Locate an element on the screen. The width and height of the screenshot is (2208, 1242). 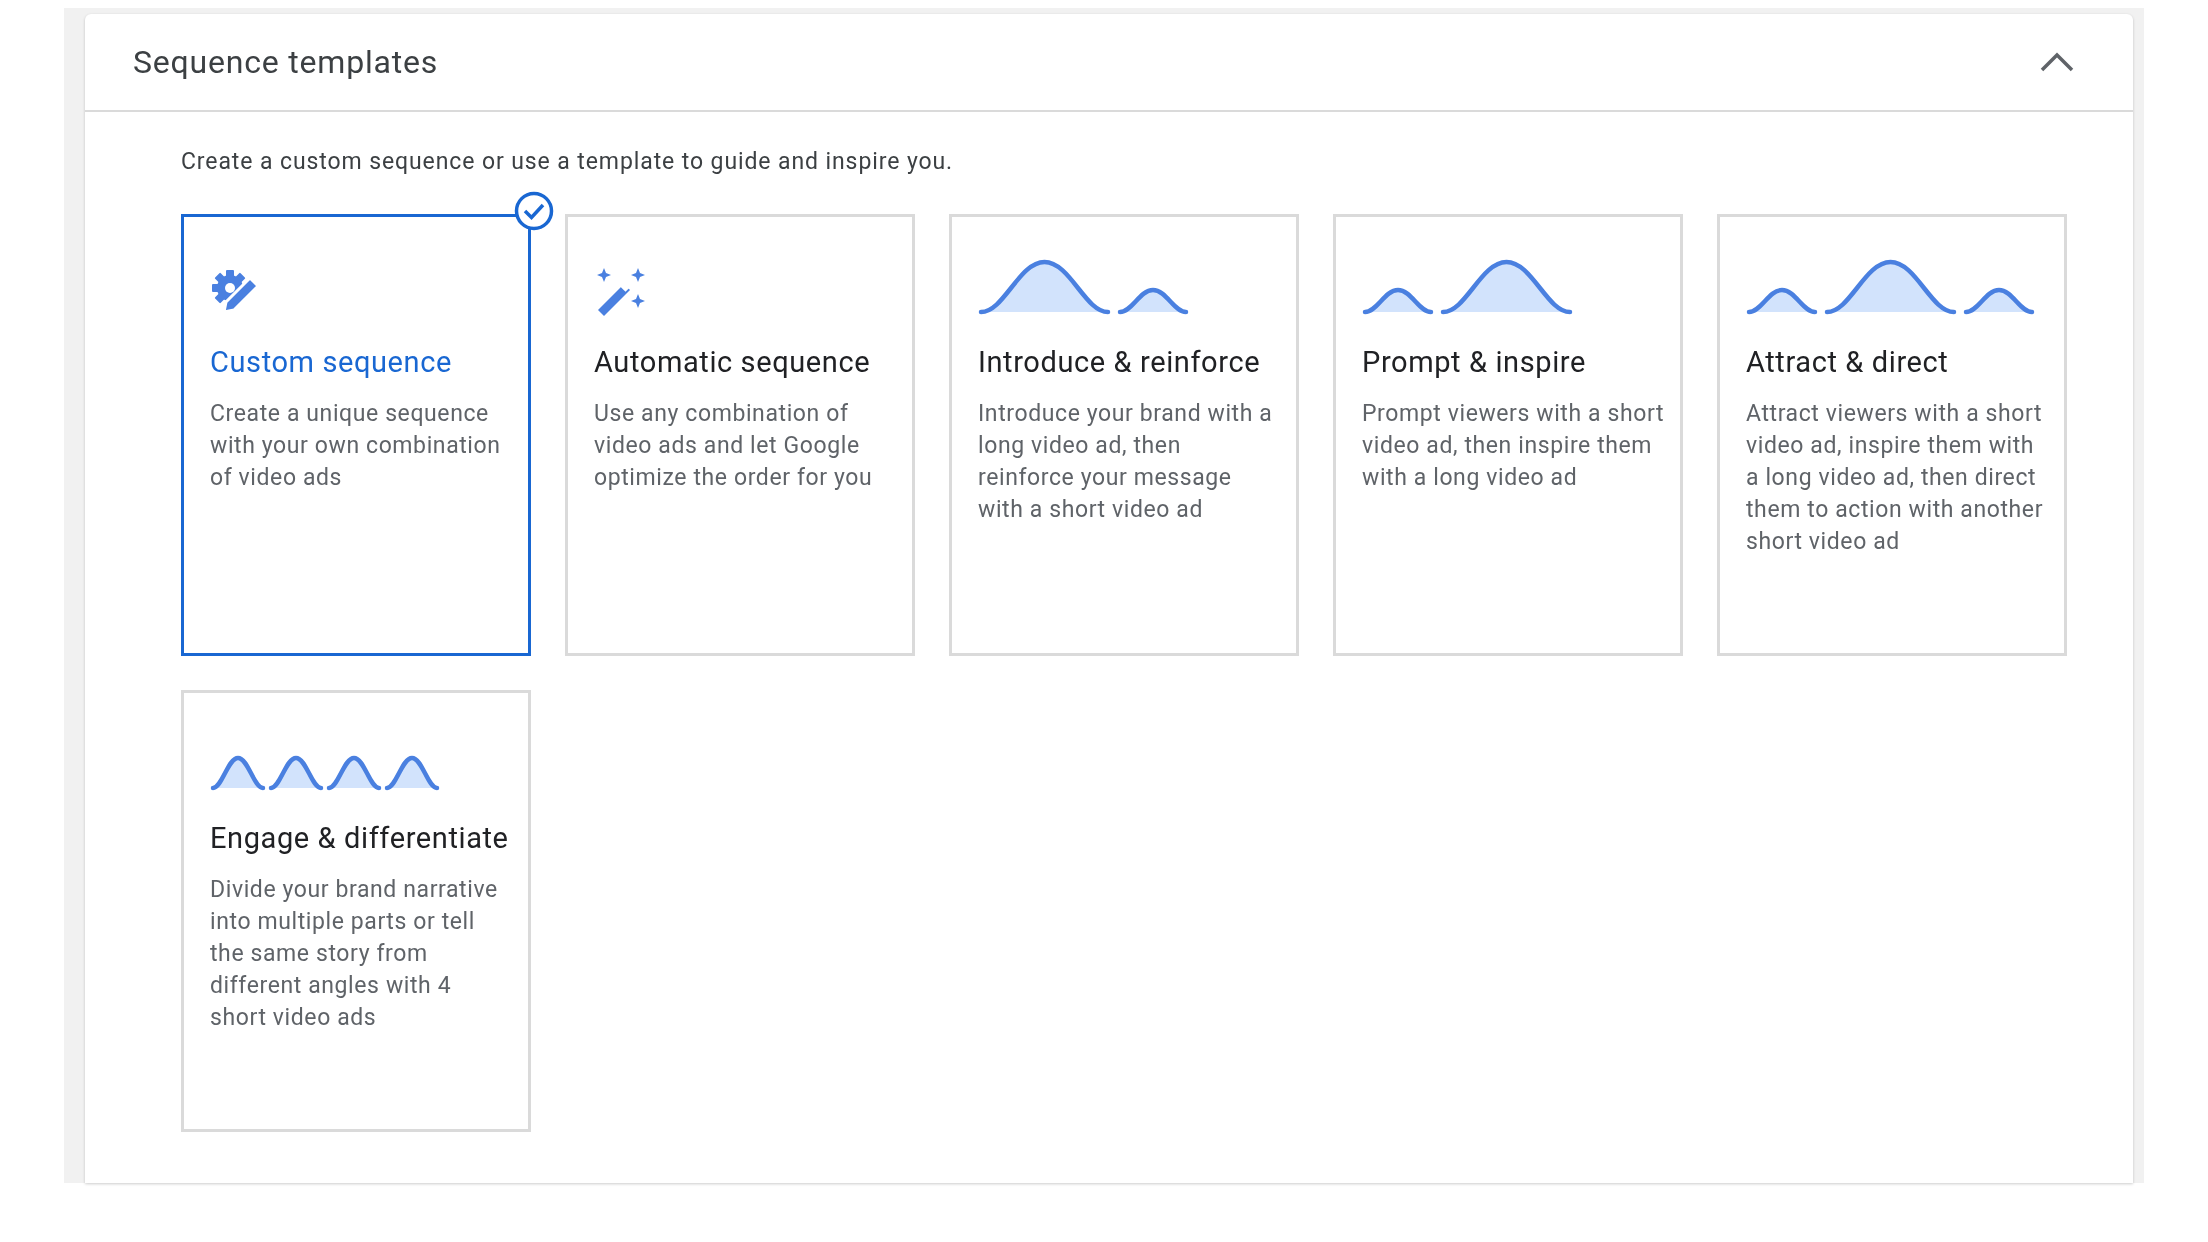
card-description: Create a unique sequence with your own combination of video ads is located at coordinates (356, 445).